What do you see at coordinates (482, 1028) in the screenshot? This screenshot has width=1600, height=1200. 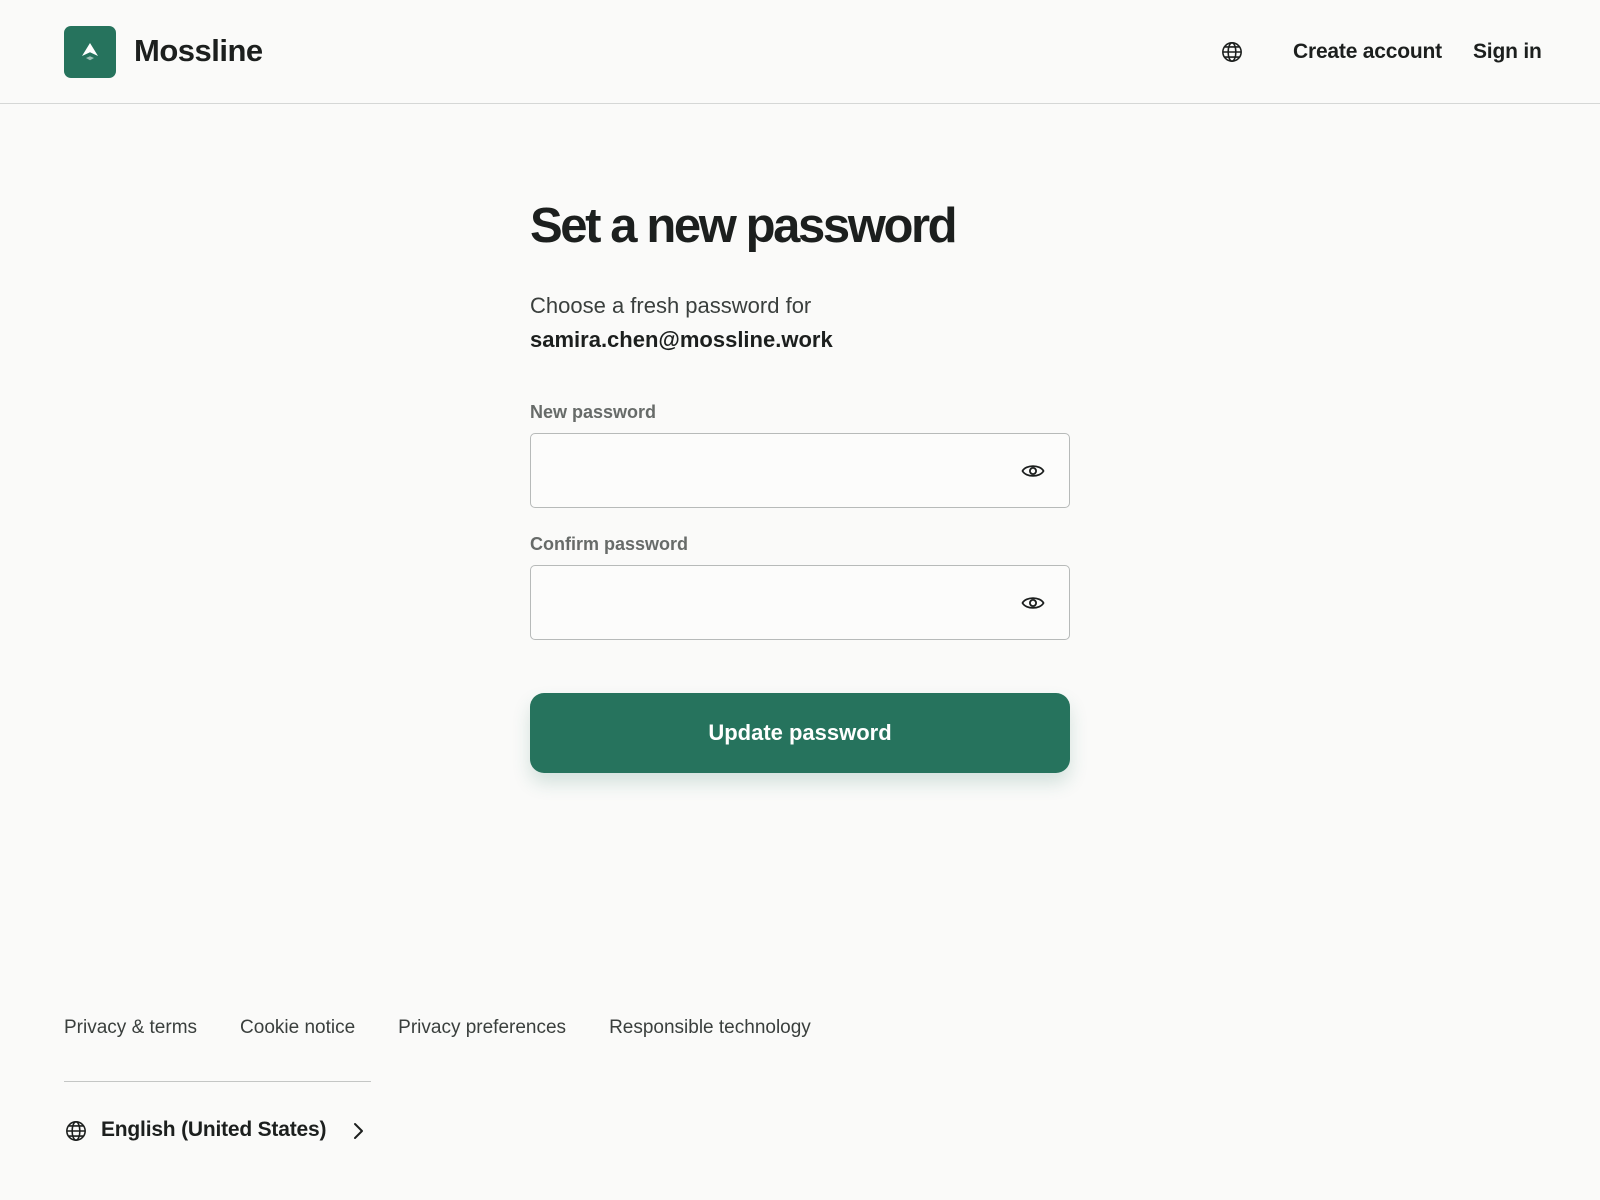 I see `footer-link-privacy-preferences: Privacy preferences` at bounding box center [482, 1028].